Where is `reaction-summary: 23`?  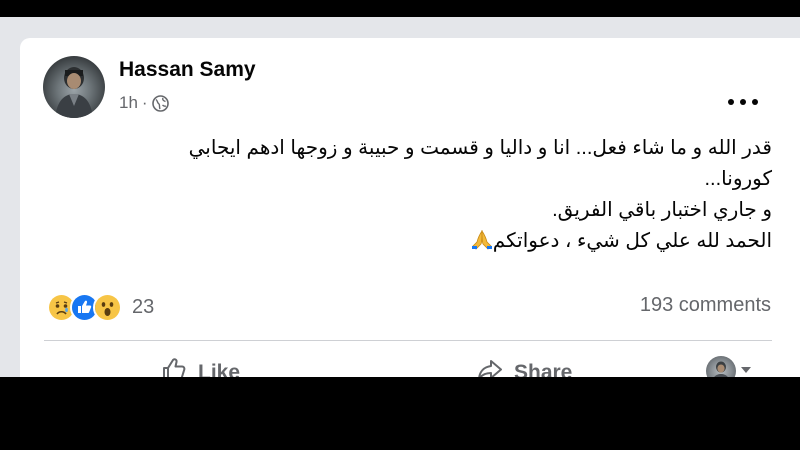 reaction-summary: 23 is located at coordinates (100, 307).